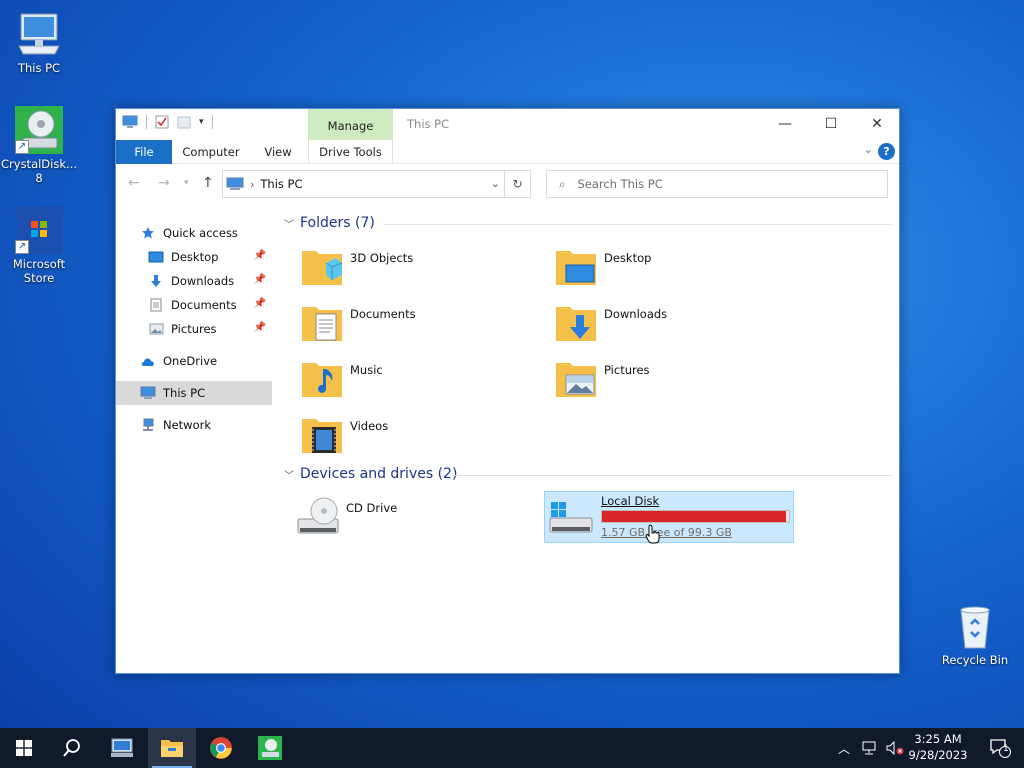 This screenshot has height=768, width=1024. I want to click on tab-manage: Manage, so click(350, 124).